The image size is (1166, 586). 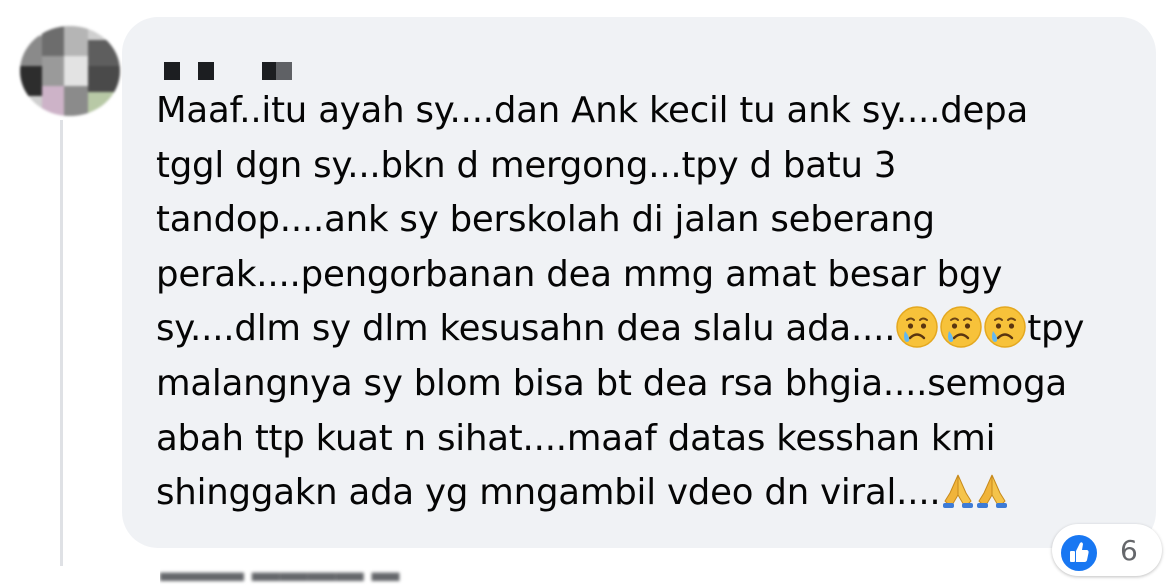 What do you see at coordinates (1079, 553) in the screenshot?
I see `like-icon` at bounding box center [1079, 553].